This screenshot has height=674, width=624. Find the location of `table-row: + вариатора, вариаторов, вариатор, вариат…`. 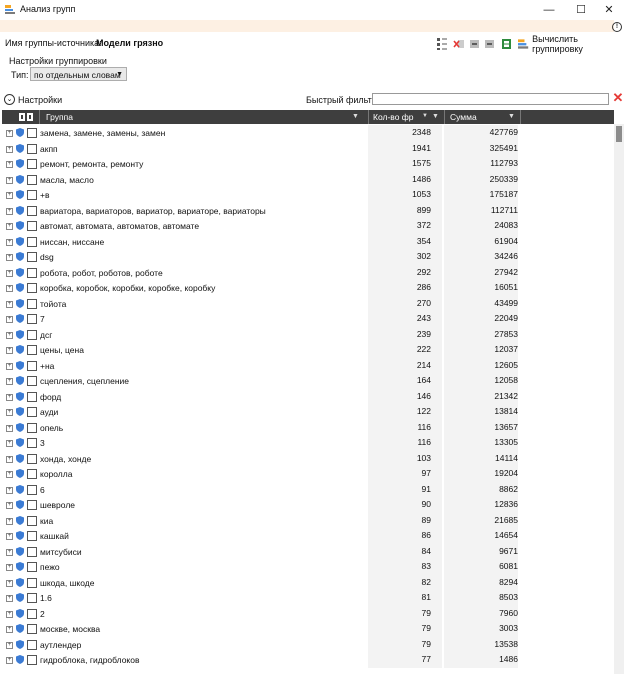

table-row: + вариатора, вариаторов, вариатор, вариат… is located at coordinates (308, 210).